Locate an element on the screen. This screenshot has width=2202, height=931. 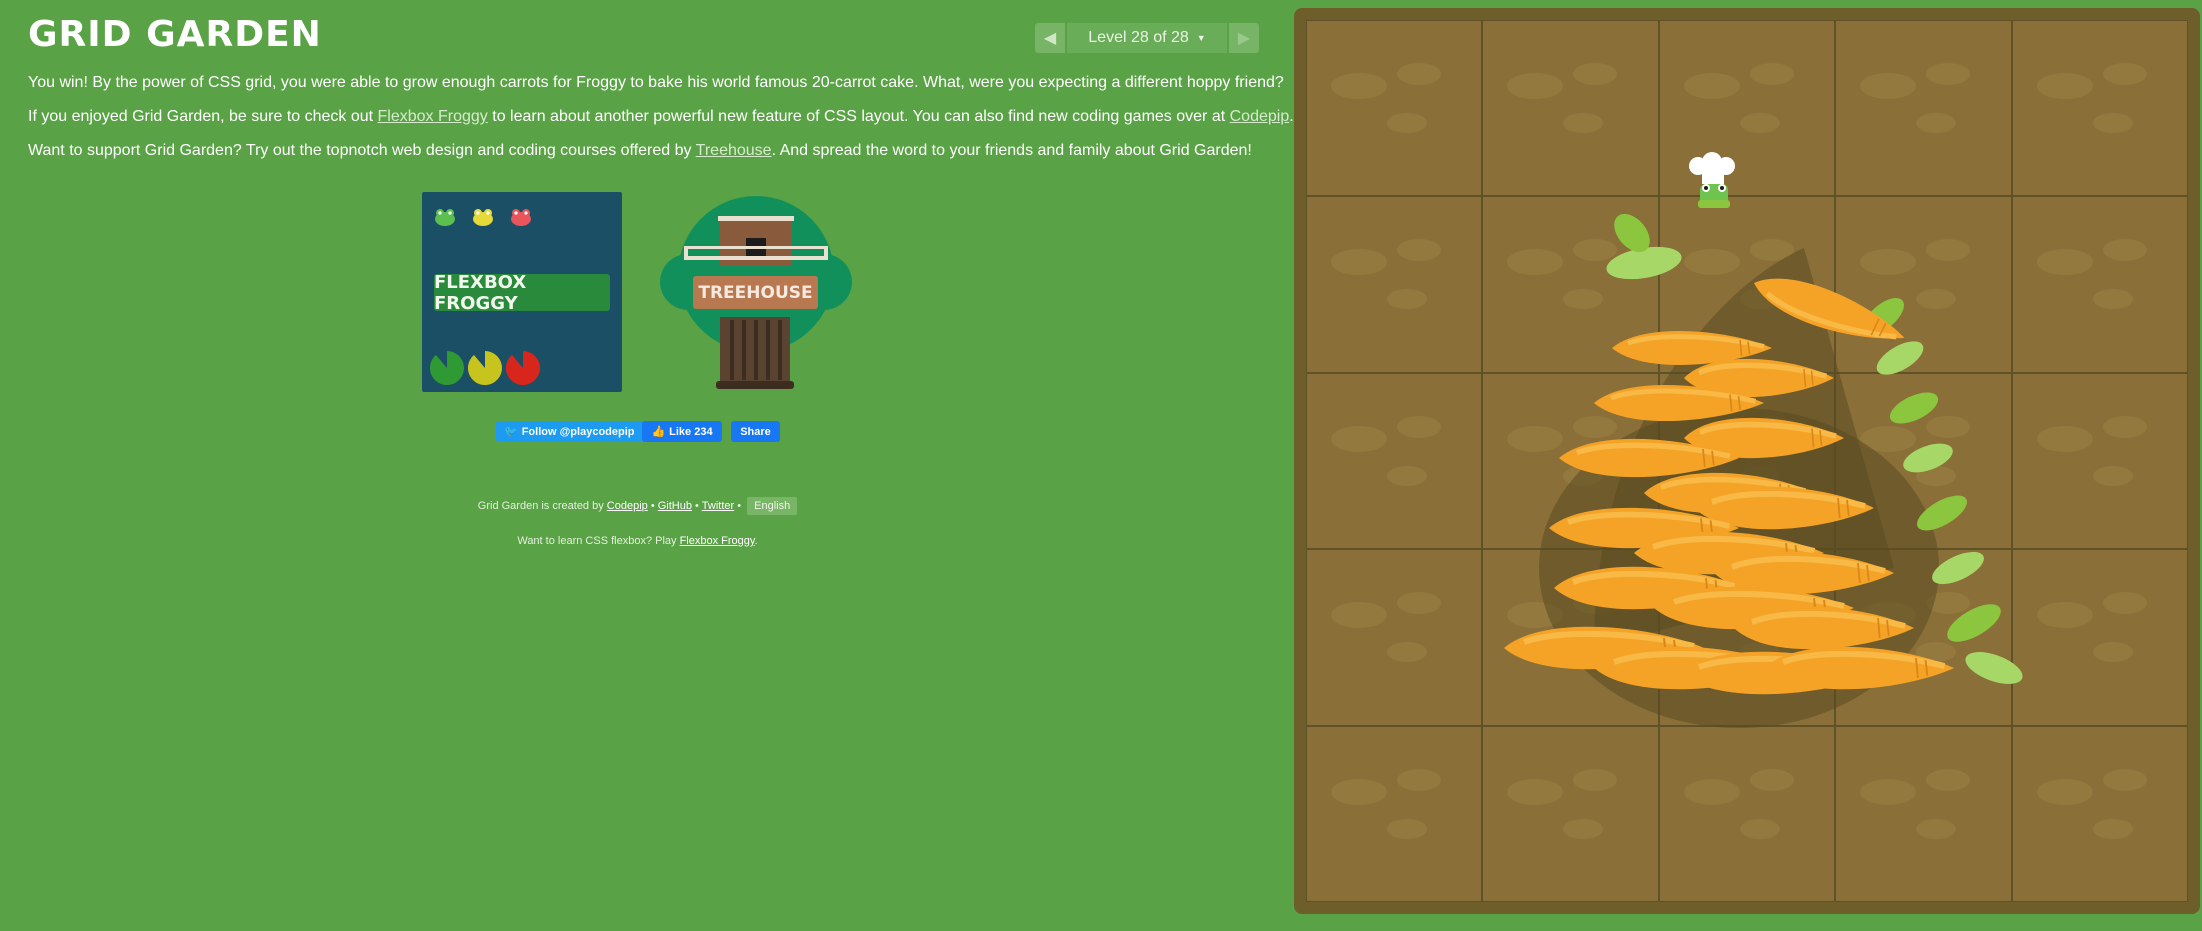
treehouse-link: Treehouse is located at coordinates (734, 150).